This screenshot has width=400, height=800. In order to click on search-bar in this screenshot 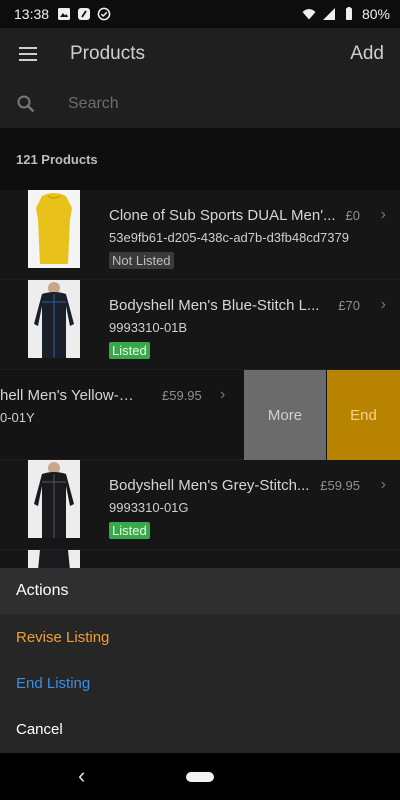, I will do `click(200, 104)`.